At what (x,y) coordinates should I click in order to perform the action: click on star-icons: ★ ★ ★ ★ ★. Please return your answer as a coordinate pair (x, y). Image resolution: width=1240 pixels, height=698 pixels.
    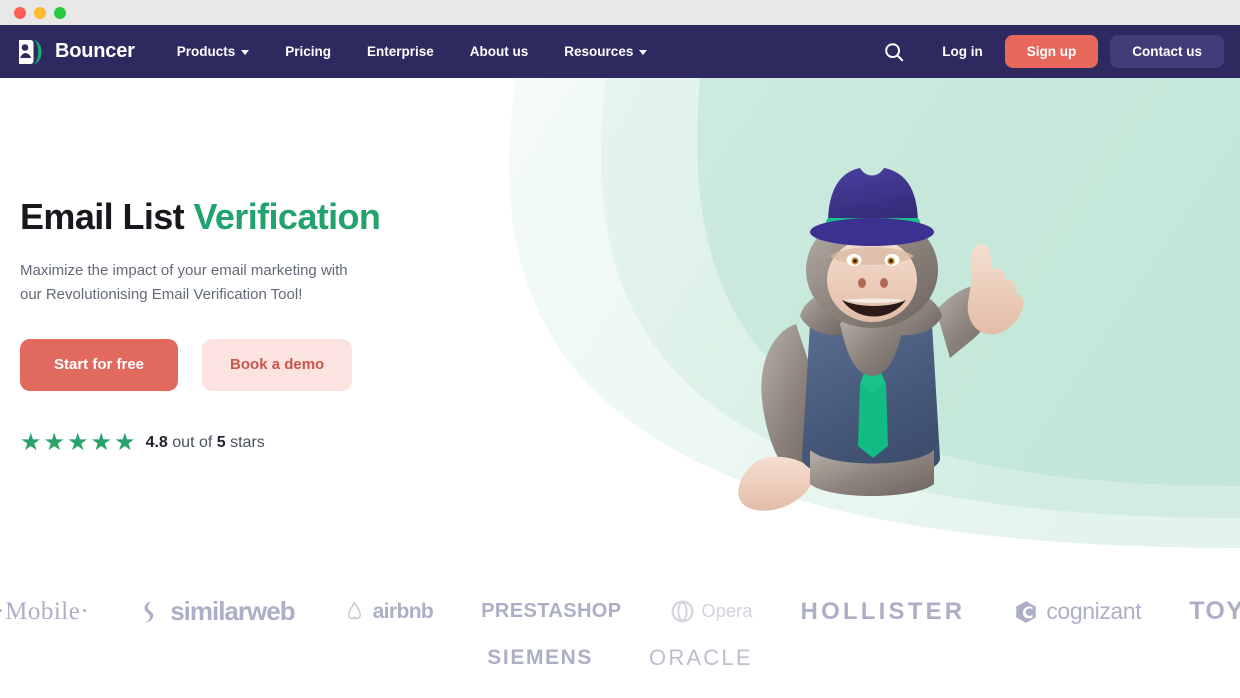
    Looking at the image, I should click on (78, 443).